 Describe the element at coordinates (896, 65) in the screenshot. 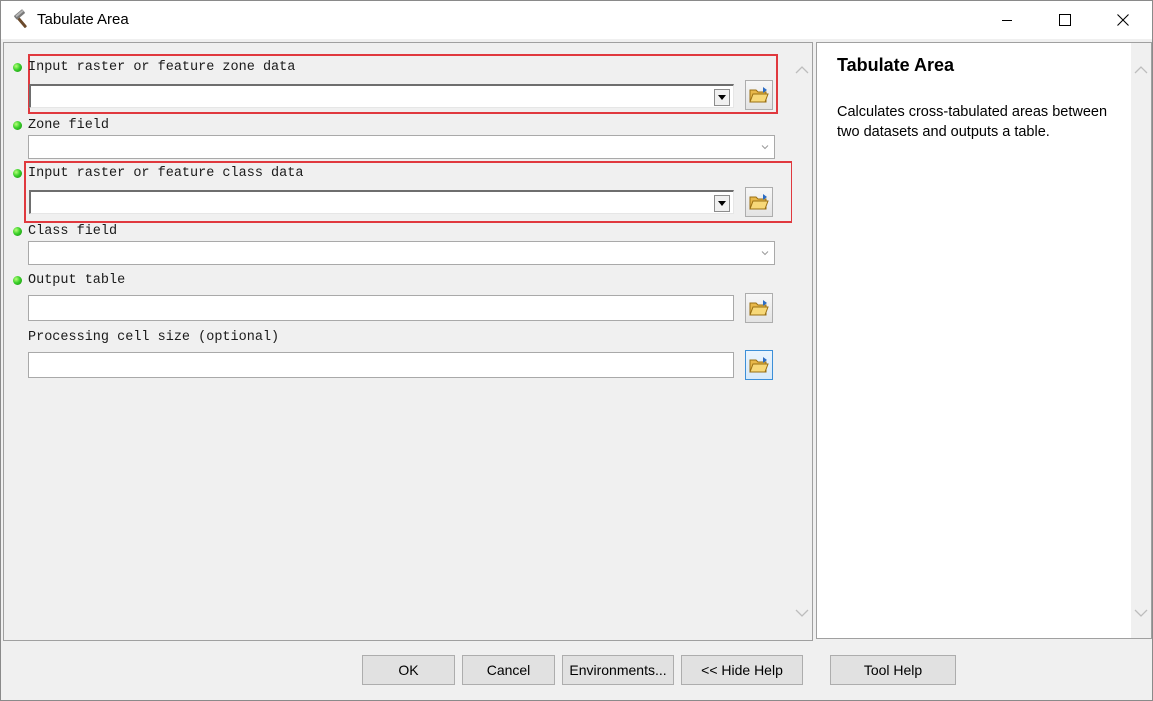

I see `help-title: Tabulate Area` at that location.